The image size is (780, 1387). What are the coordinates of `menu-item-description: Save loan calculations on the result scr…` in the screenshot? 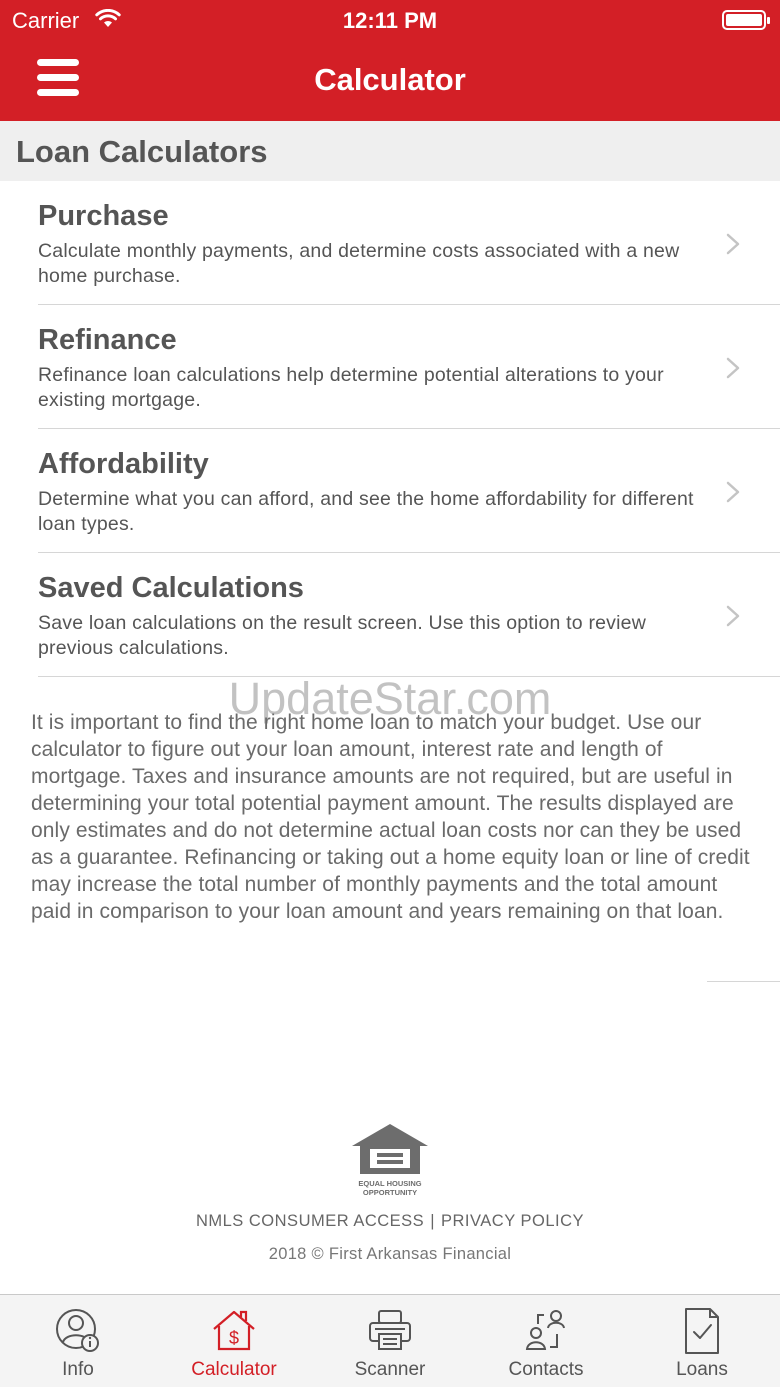 It's located at (342, 635).